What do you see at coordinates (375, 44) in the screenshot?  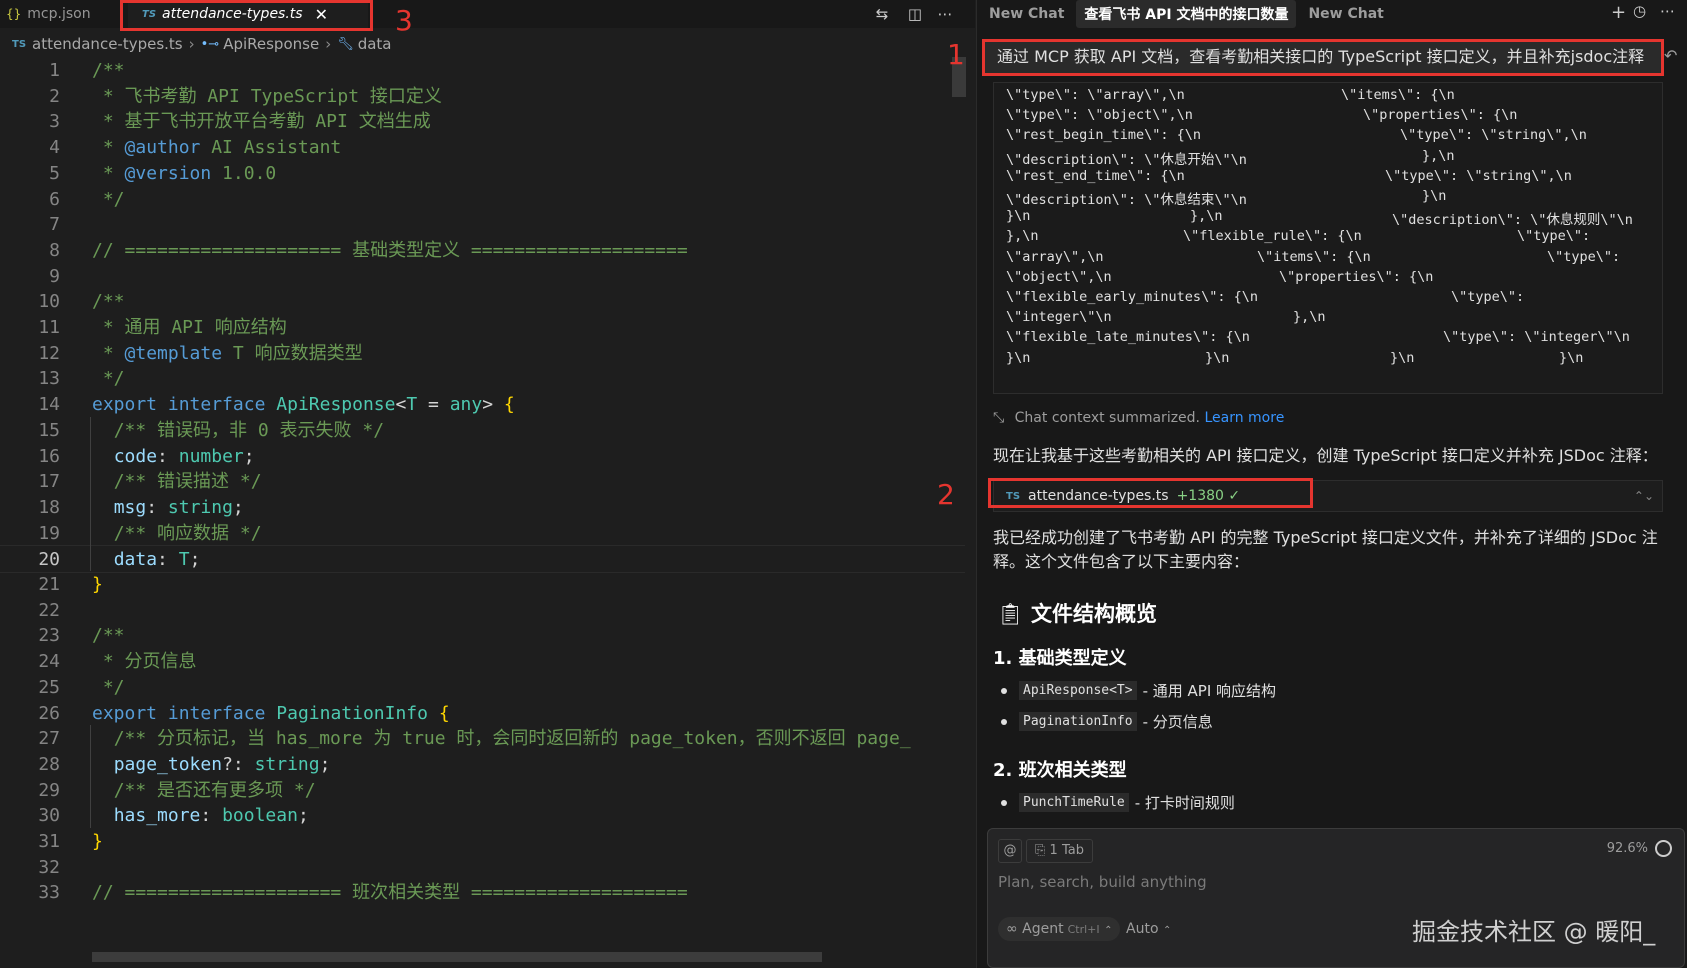 I see `breadcrumb-symbol-data: data` at bounding box center [375, 44].